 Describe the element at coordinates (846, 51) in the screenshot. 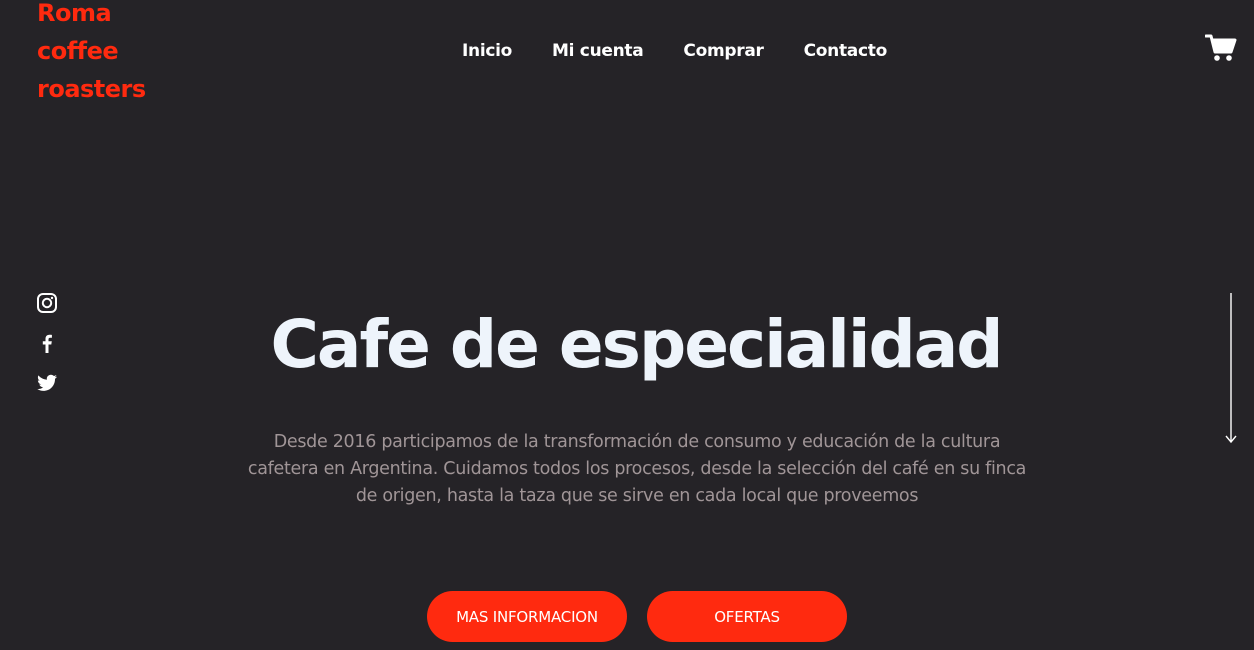

I see `nav-item-contacto: Contacto` at that location.